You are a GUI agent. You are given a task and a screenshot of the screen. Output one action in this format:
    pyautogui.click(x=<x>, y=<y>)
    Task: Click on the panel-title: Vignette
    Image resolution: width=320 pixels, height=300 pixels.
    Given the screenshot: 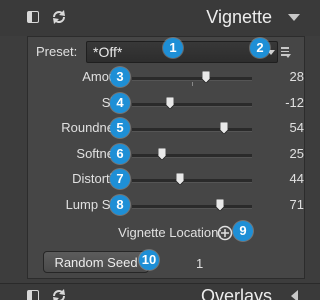 What is the action you would take?
    pyautogui.click(x=239, y=17)
    